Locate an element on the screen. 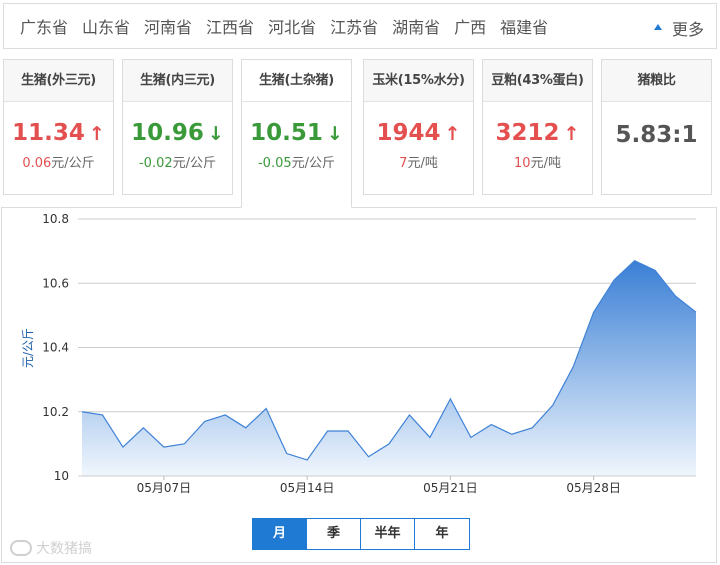 Image resolution: width=720 pixels, height=565 pixels. x-tick-label: 05月14日 is located at coordinates (307, 488).